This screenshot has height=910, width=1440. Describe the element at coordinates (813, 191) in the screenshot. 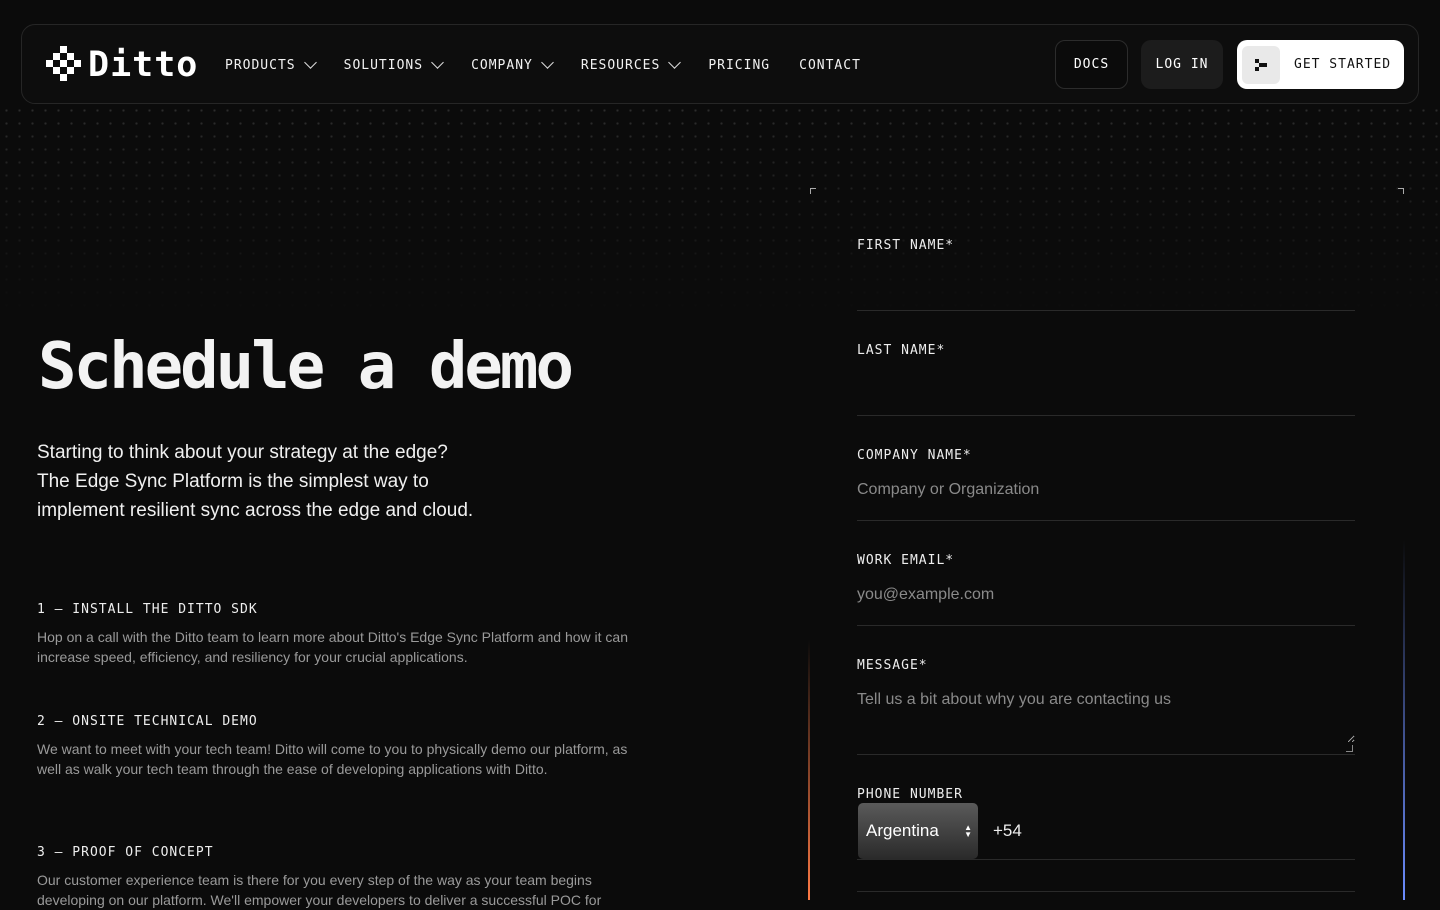

I see `form-corner-left` at that location.